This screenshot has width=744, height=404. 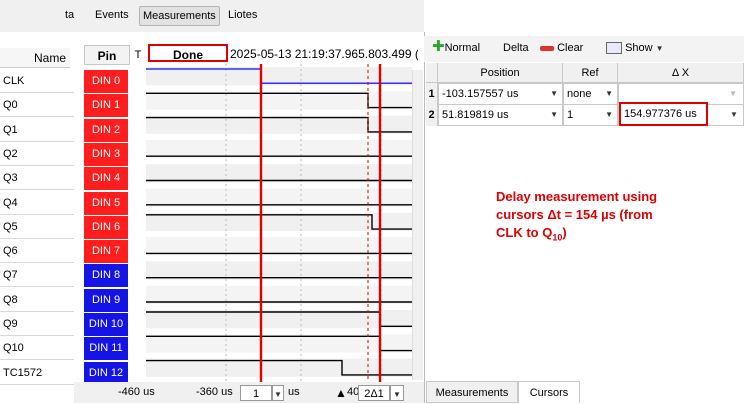 What do you see at coordinates (341, 393) in the screenshot?
I see `pointer-up-icon: ▲` at bounding box center [341, 393].